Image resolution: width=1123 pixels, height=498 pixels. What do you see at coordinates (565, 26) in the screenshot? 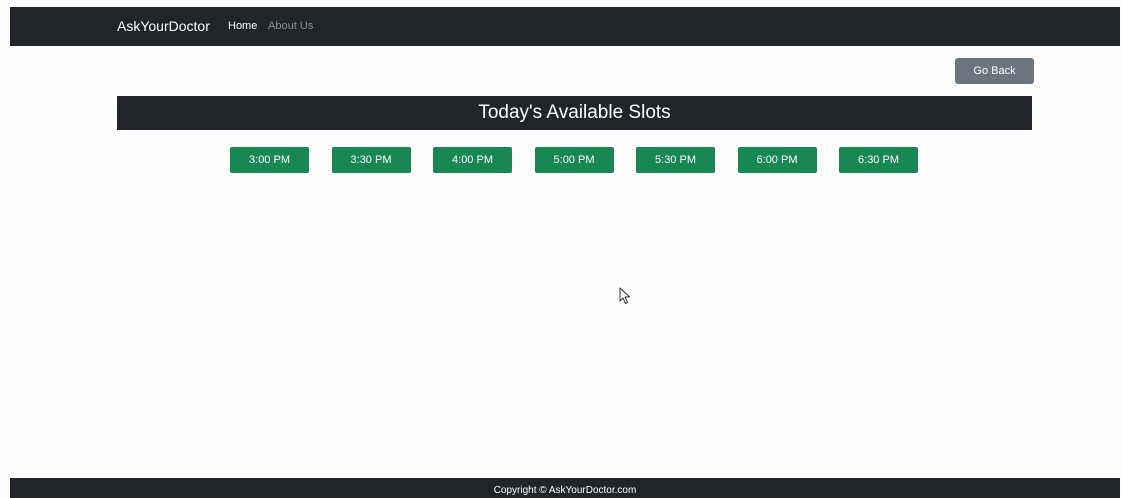
I see `top-navbar: AskYourDoctor Home About Us` at bounding box center [565, 26].